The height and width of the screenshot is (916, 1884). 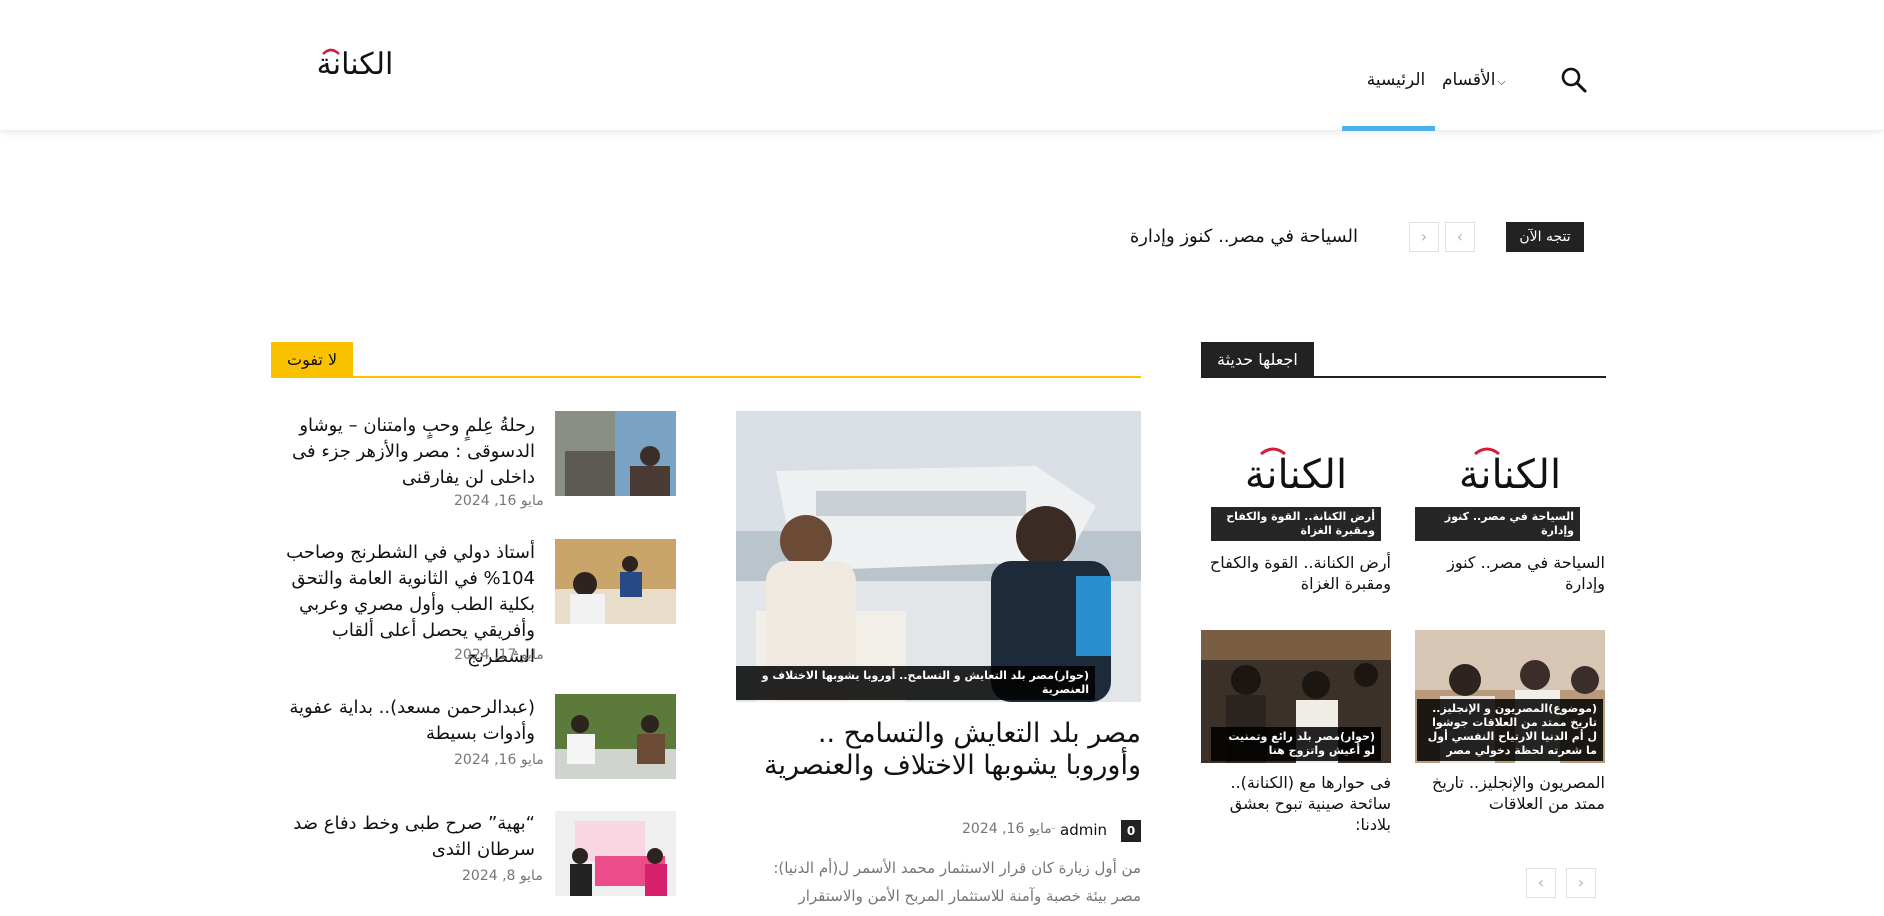 What do you see at coordinates (499, 655) in the screenshot?
I see `side-post-date: مايو 17, 2024` at bounding box center [499, 655].